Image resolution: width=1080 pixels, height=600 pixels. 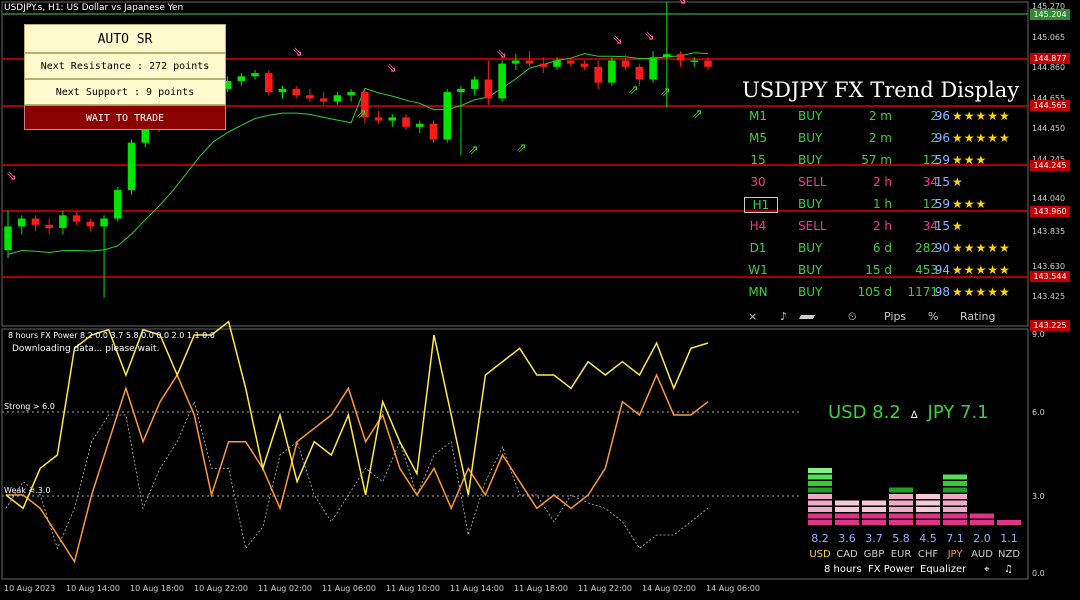 I want to click on equalizer-value: 1.1, so click(x=1009, y=538).